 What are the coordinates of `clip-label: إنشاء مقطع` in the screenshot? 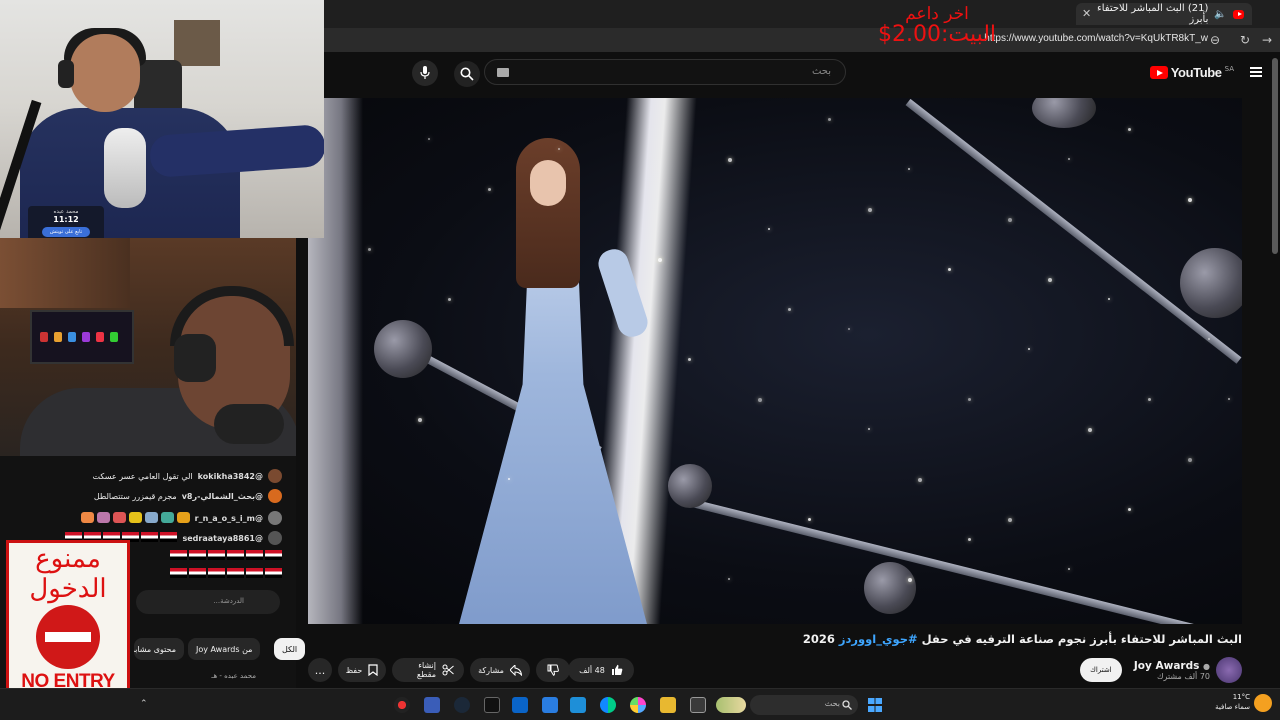 It's located at (426, 670).